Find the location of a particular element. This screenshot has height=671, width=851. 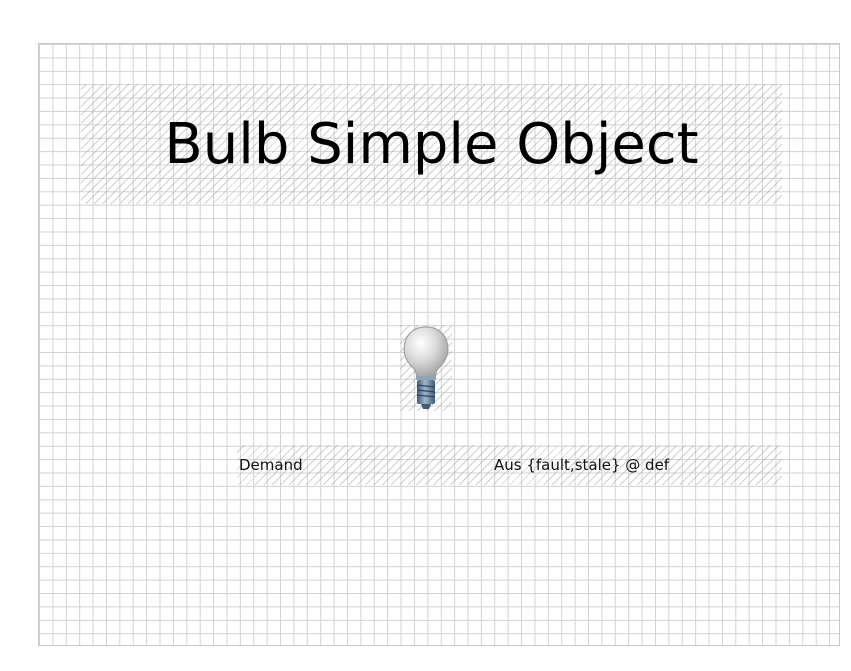

point-name-label: Demand is located at coordinates (271, 465).